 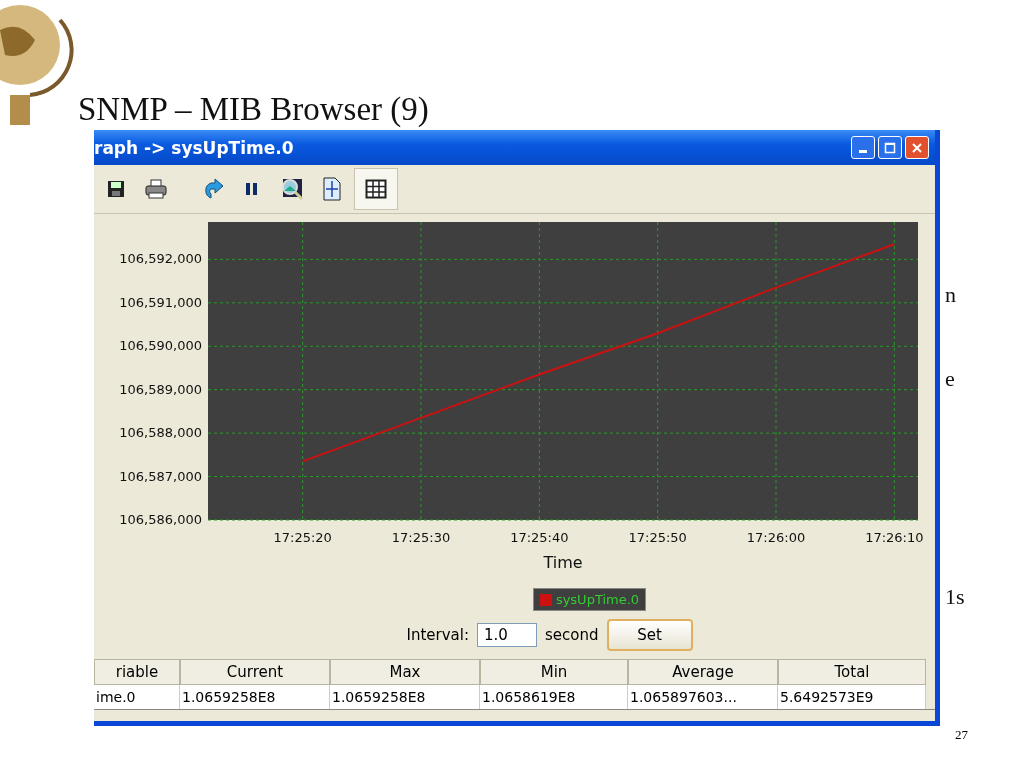 What do you see at coordinates (292, 189) in the screenshot?
I see `magnifier-icon` at bounding box center [292, 189].